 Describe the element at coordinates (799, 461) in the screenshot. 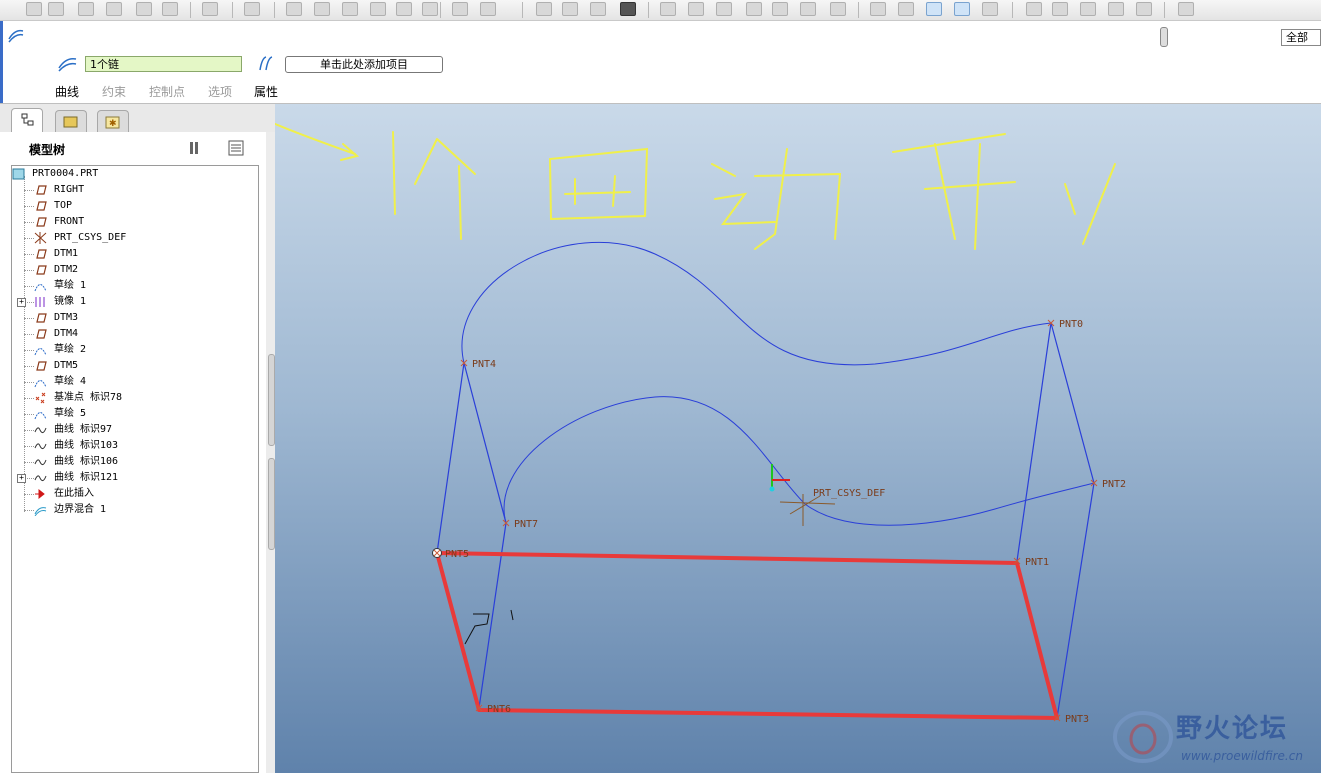

I see `lower-boundary-curve` at that location.